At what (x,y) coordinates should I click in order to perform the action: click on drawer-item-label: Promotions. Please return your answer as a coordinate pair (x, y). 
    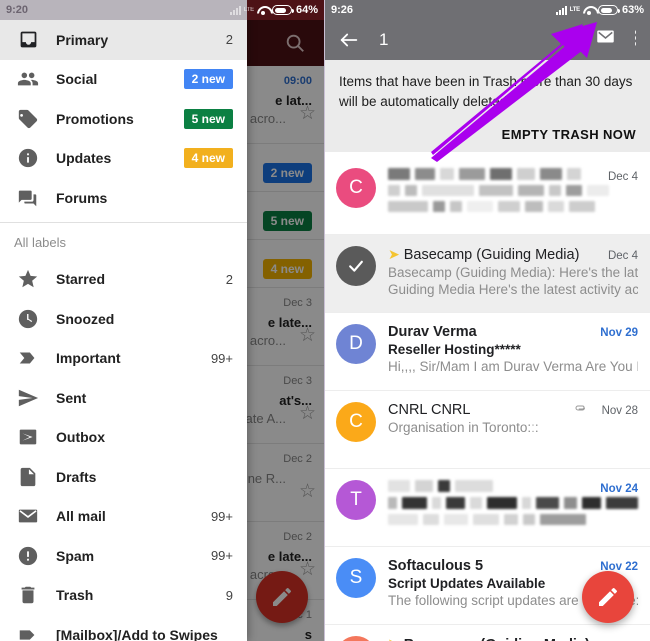
    Looking at the image, I should click on (95, 118).